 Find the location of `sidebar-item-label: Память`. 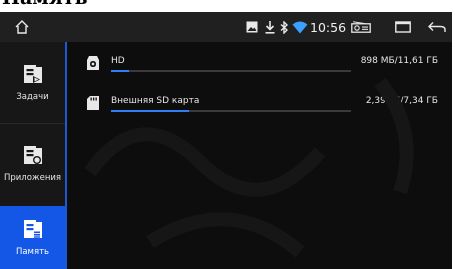

sidebar-item-label: Память is located at coordinates (32, 251).